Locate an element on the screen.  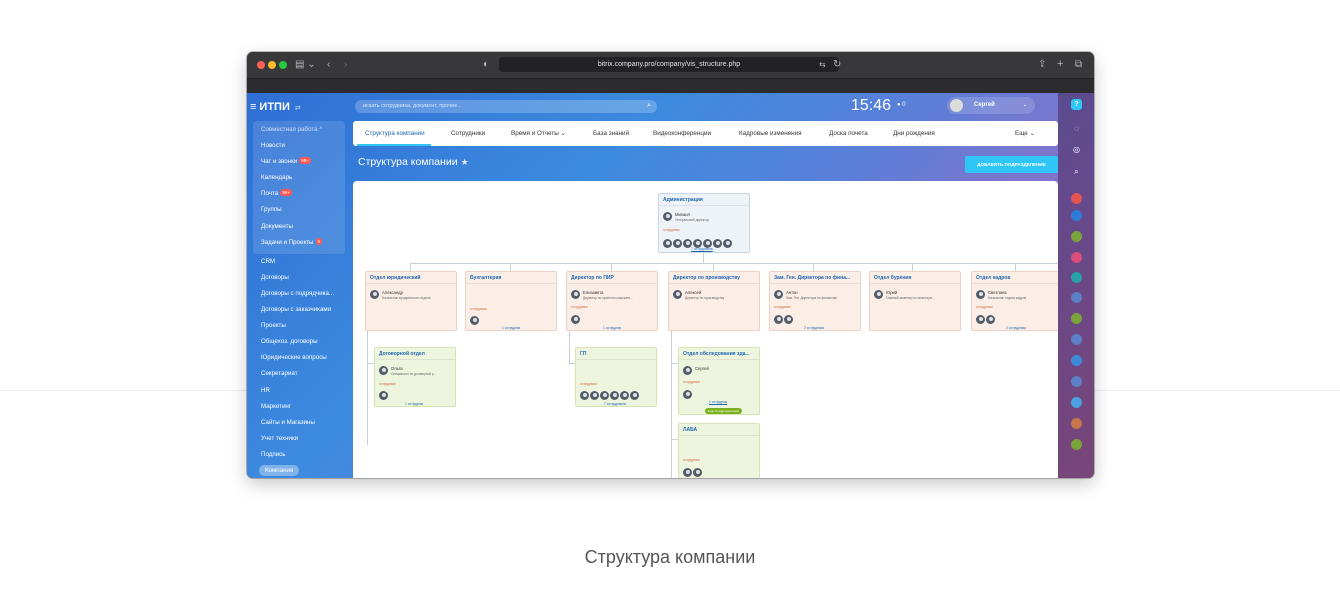
sidebar-item: Договоры с заказчиками is located at coordinates (299, 310).